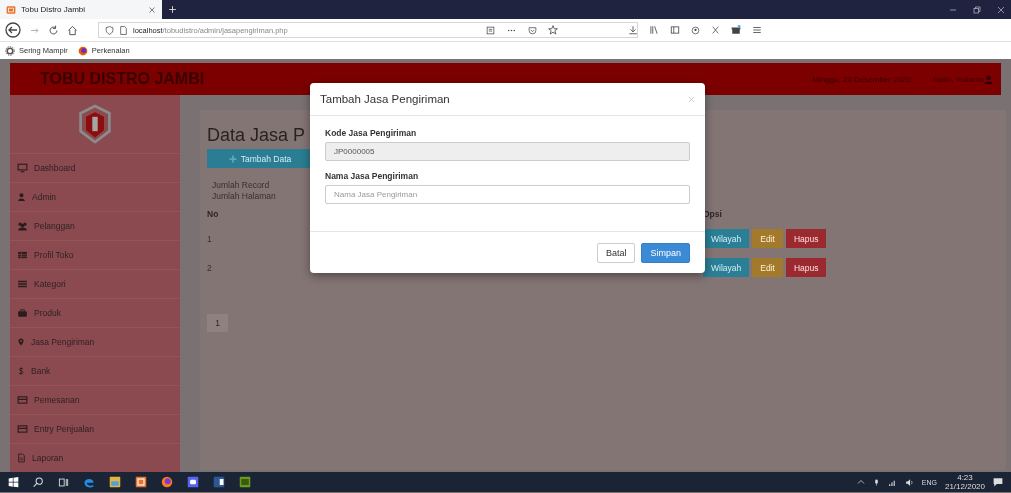 This screenshot has height=493, width=1011. What do you see at coordinates (964, 482) in the screenshot?
I see `clock: 4:23 21/12/2020` at bounding box center [964, 482].